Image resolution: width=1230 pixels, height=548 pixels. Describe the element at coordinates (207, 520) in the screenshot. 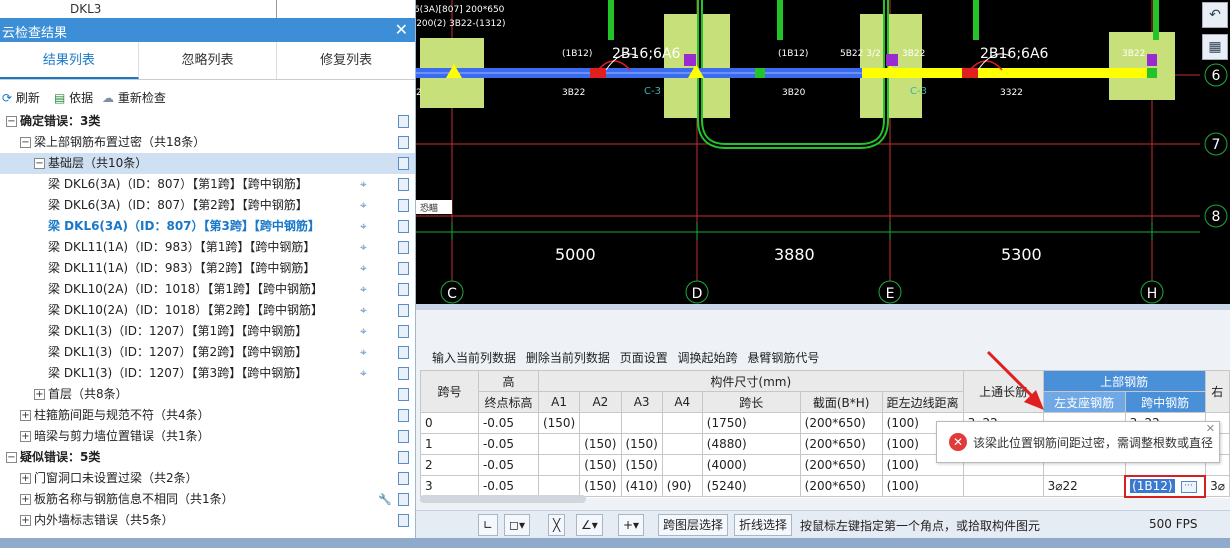

I see `tree-row: + 内外墙标志错误（共5条）` at that location.